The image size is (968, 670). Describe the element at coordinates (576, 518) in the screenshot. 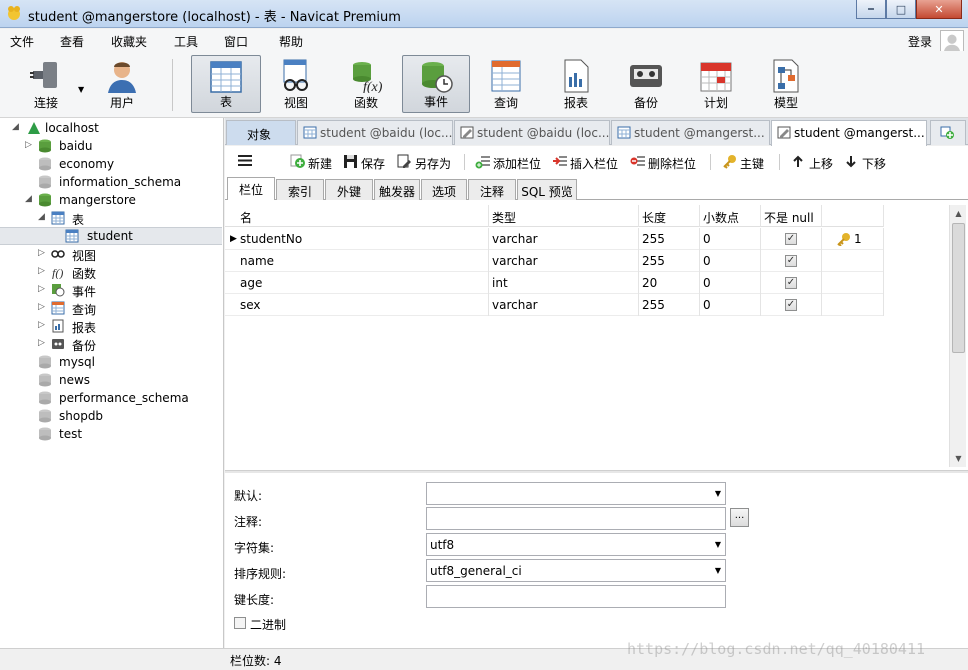

I see `comment-input` at that location.